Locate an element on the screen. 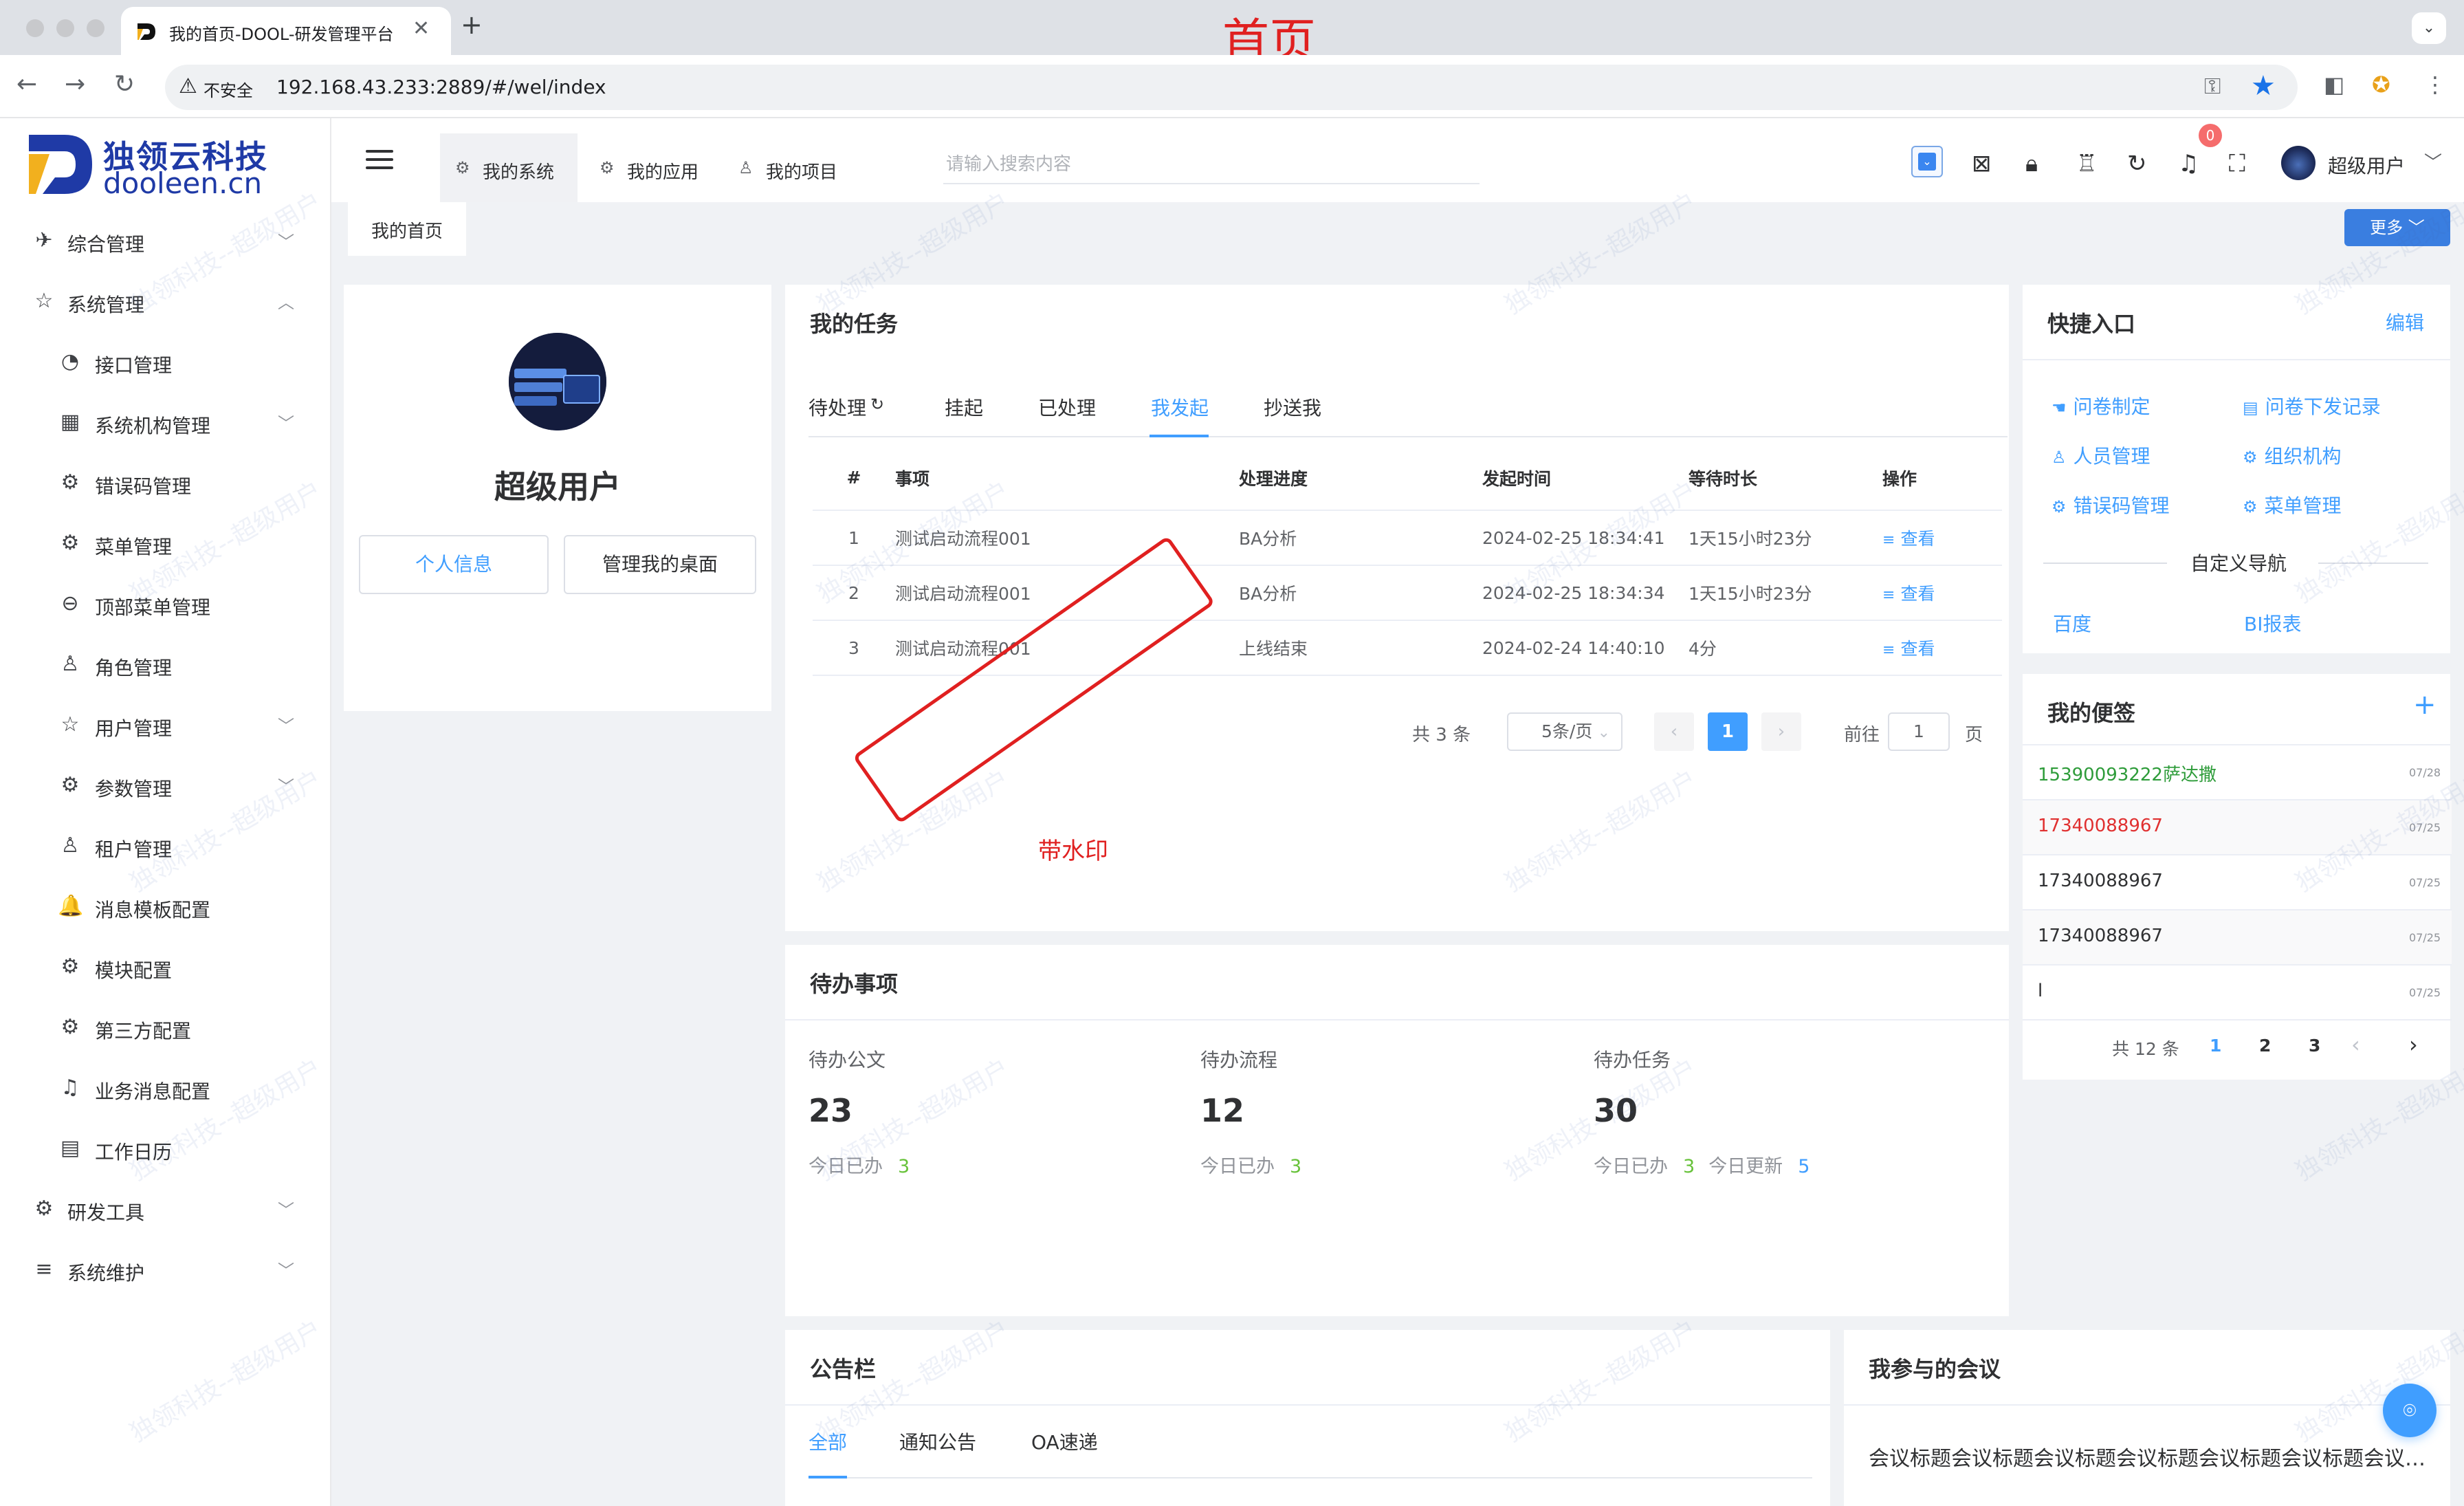 Image resolution: width=2464 pixels, height=1506 pixels. close-tab-icon: ✕ is located at coordinates (421, 29).